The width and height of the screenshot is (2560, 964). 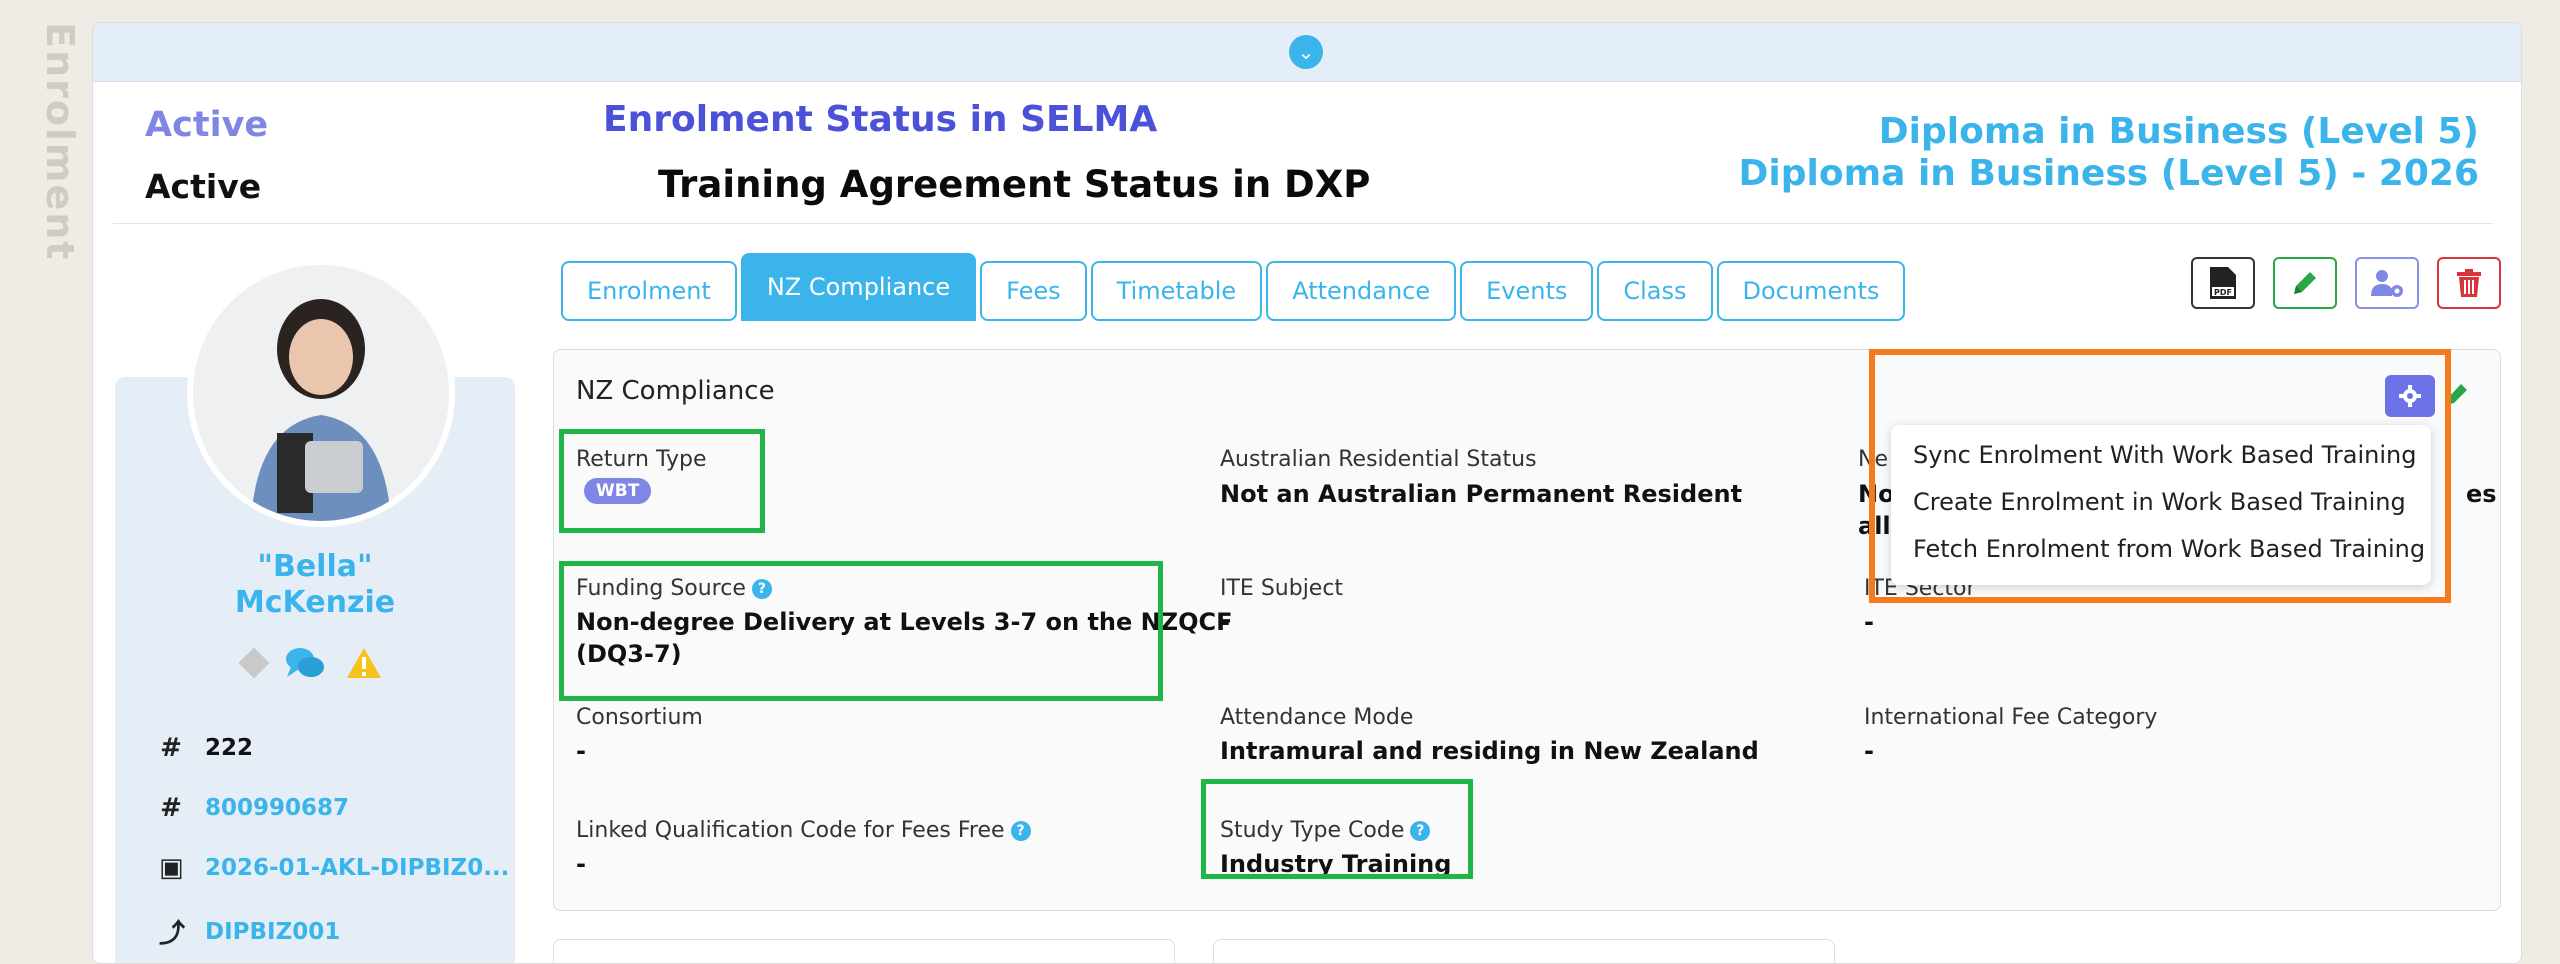 I want to click on pdf-icon: PDF, so click(x=2223, y=283).